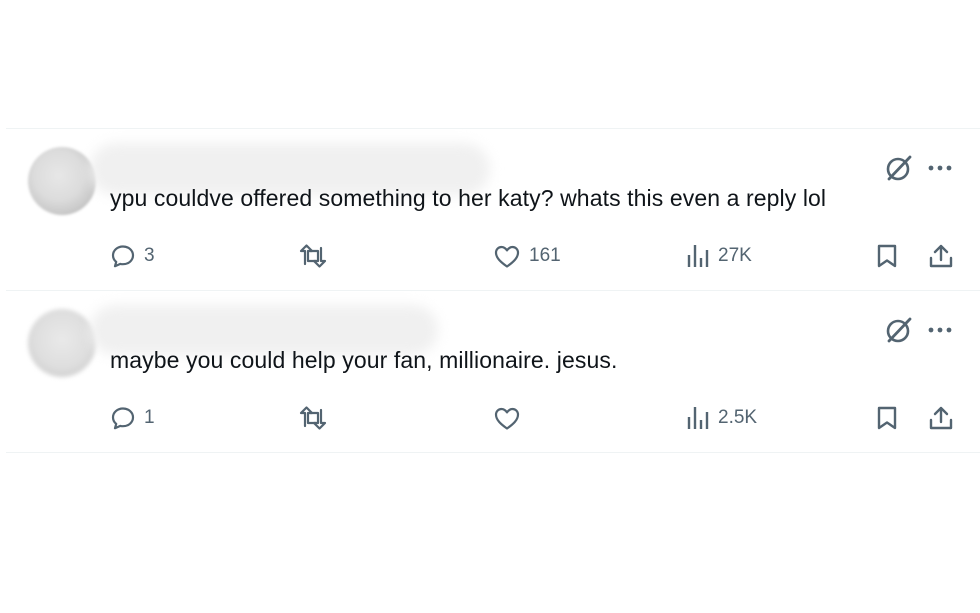 The height and width of the screenshot is (613, 980). I want to click on views-count: 2.5K, so click(738, 417).